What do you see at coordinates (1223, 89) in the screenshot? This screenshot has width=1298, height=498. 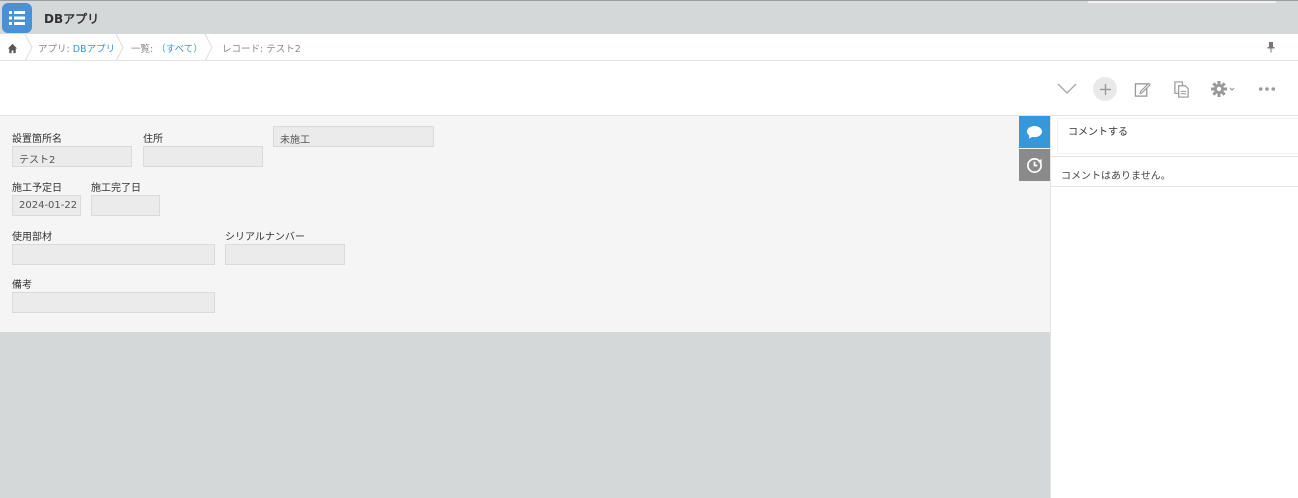 I see `gear-icon` at bounding box center [1223, 89].